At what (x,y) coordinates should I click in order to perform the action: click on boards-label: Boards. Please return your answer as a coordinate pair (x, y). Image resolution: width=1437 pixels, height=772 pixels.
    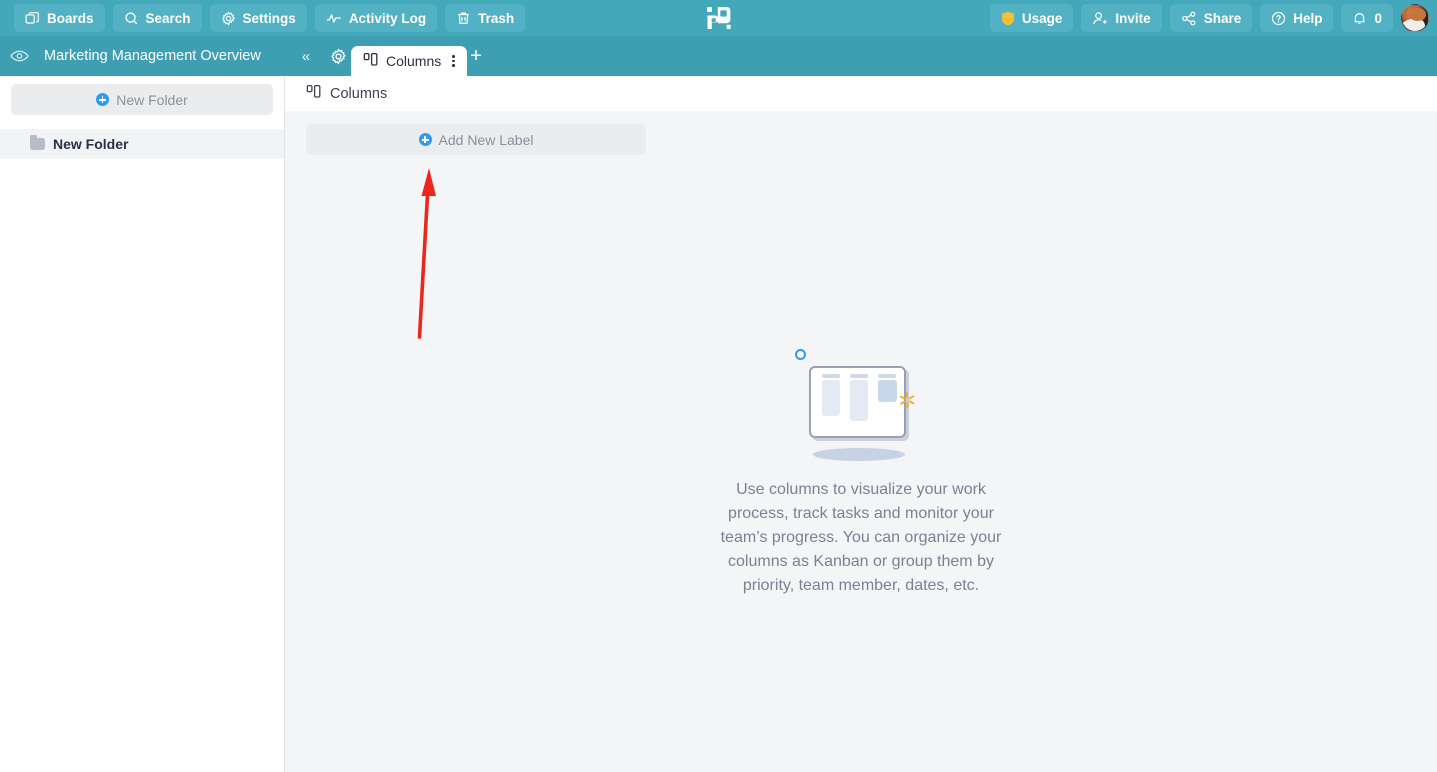
    Looking at the image, I should click on (70, 18).